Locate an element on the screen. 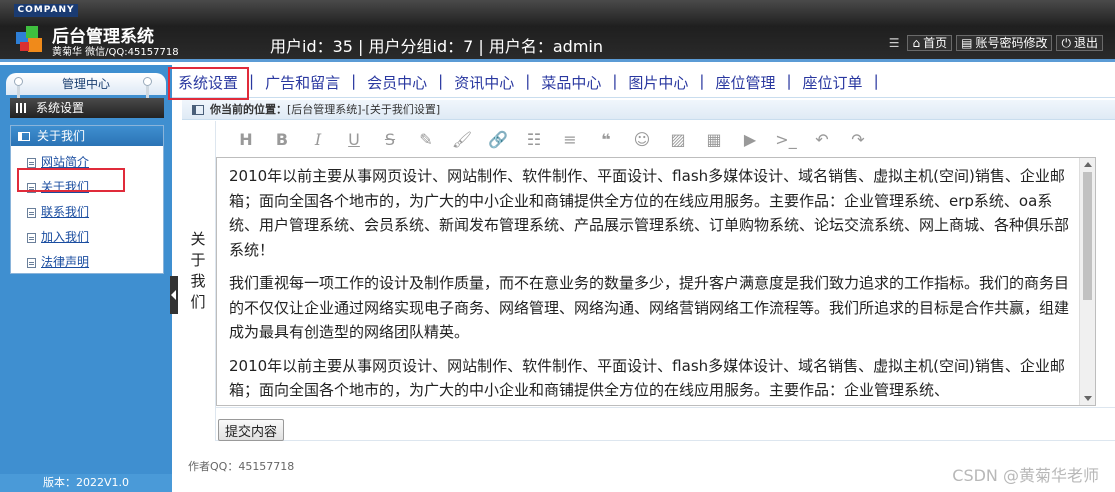 The height and width of the screenshot is (492, 1115). strikethrough-icon: S is located at coordinates (390, 139).